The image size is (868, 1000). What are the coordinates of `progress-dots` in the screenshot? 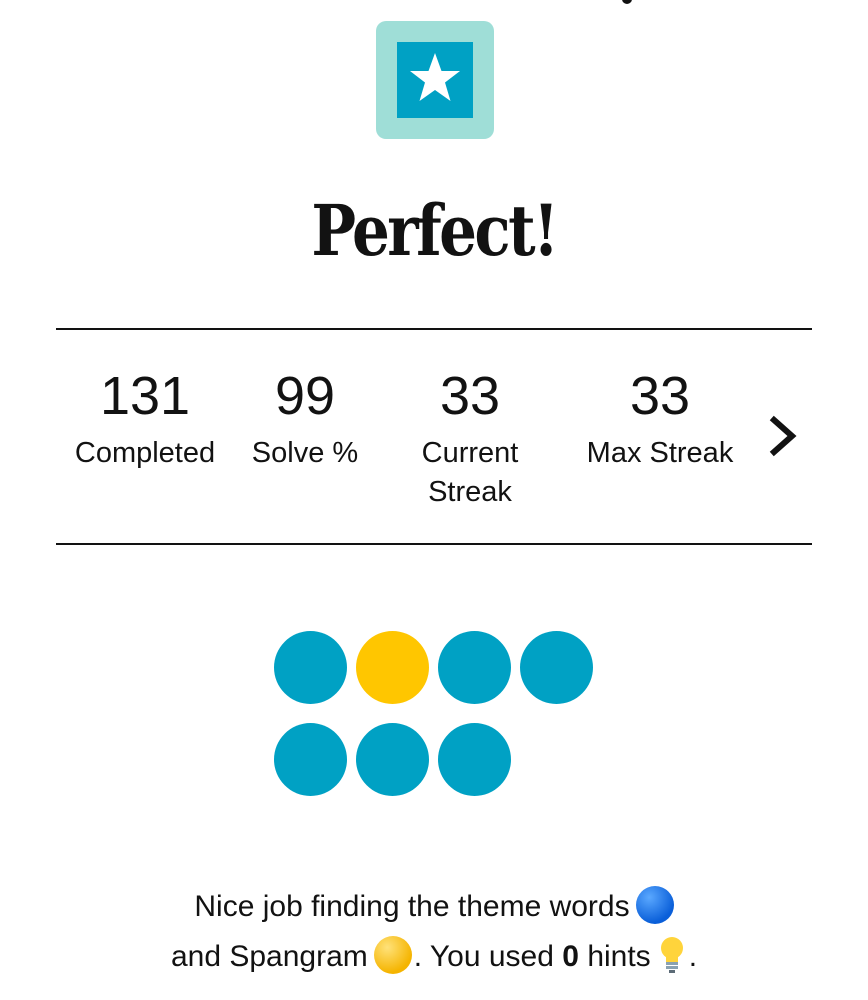 It's located at (439, 716).